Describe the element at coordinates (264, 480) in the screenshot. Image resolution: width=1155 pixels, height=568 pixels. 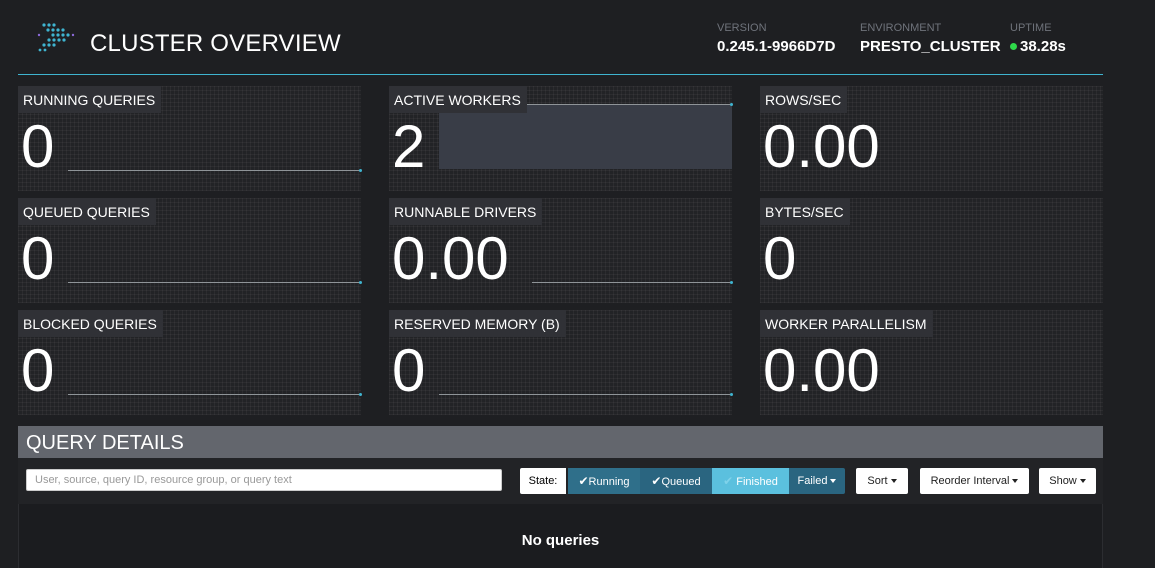
I see `query-search-input` at that location.